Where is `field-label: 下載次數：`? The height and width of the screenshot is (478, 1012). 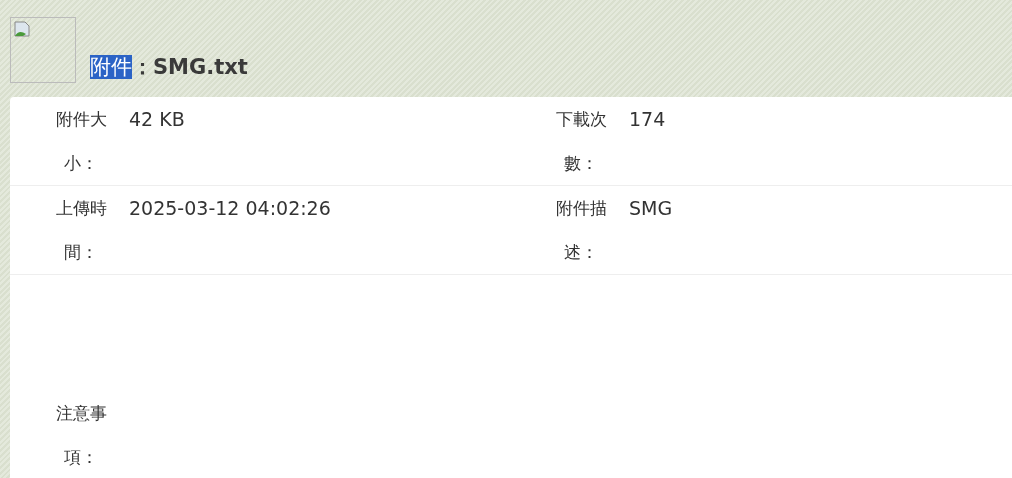
field-label: 下載次數： is located at coordinates (581, 141).